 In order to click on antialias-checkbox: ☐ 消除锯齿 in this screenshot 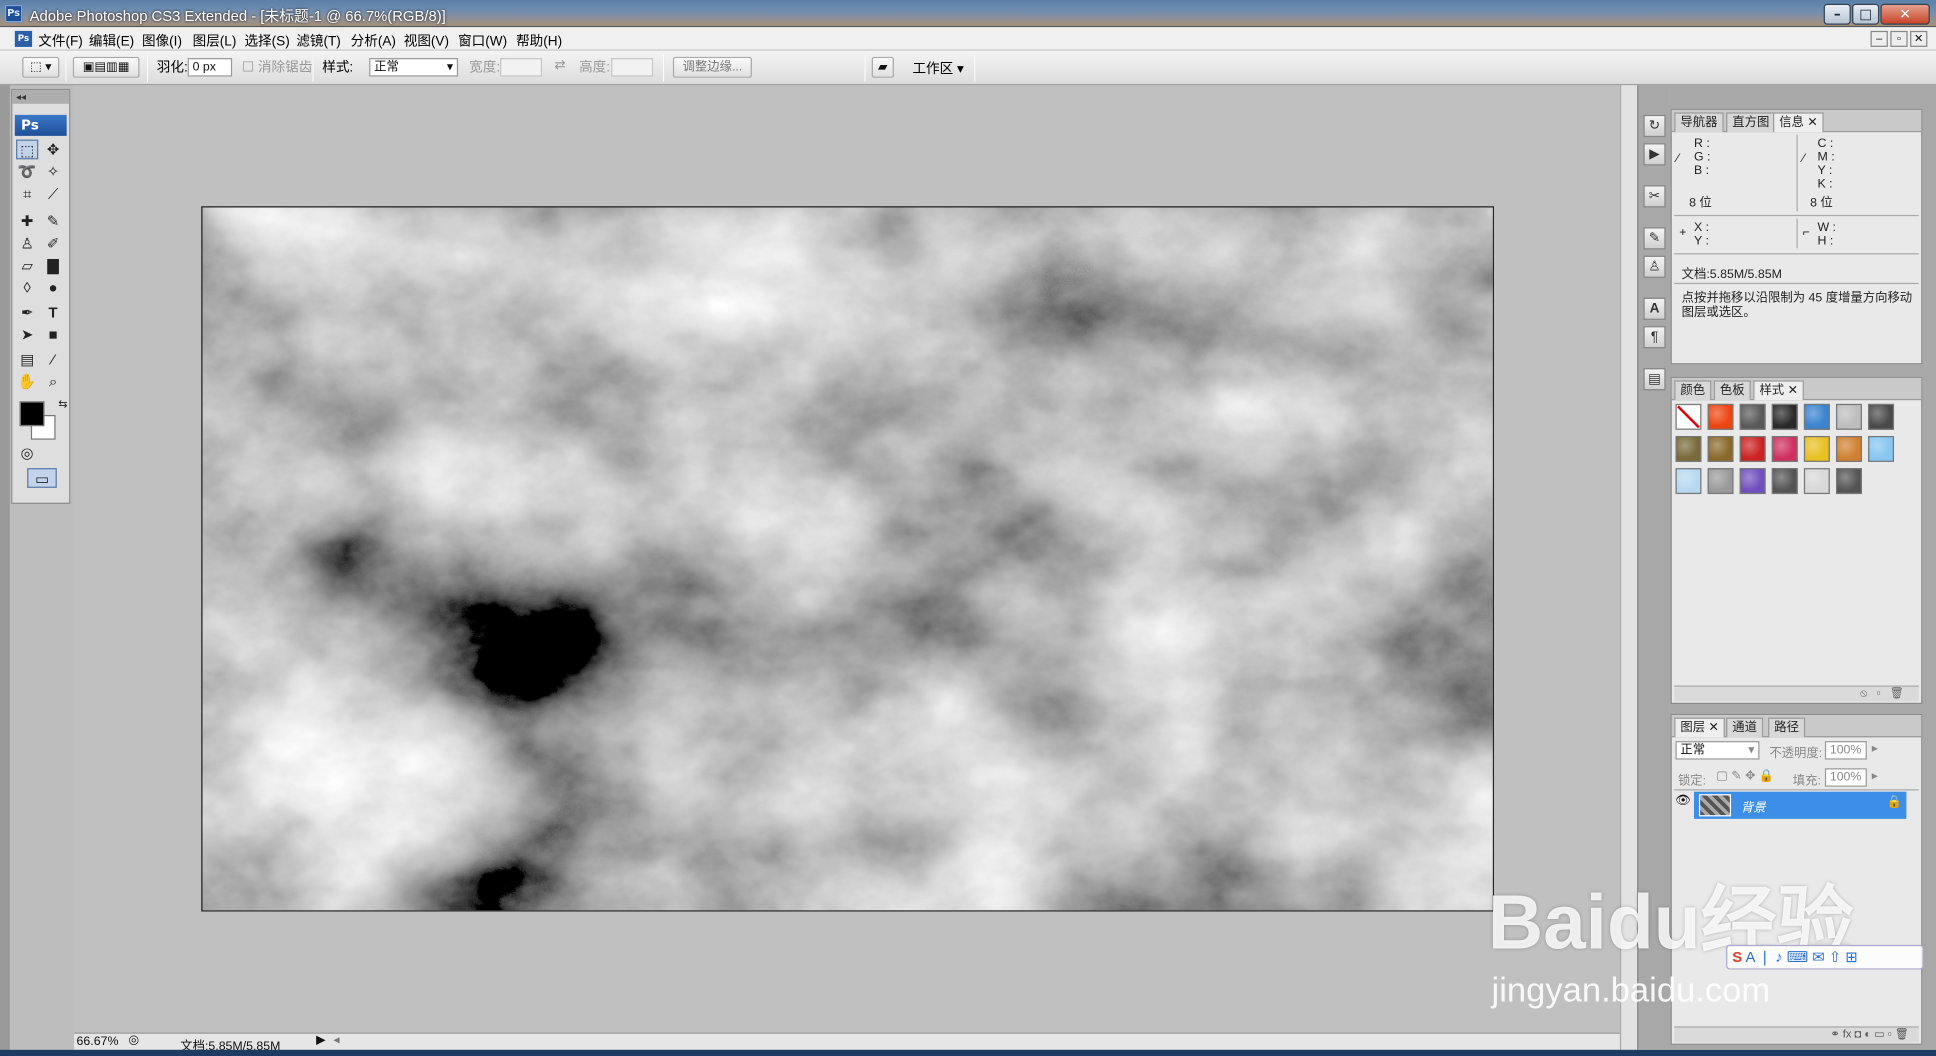, I will do `click(277, 67)`.